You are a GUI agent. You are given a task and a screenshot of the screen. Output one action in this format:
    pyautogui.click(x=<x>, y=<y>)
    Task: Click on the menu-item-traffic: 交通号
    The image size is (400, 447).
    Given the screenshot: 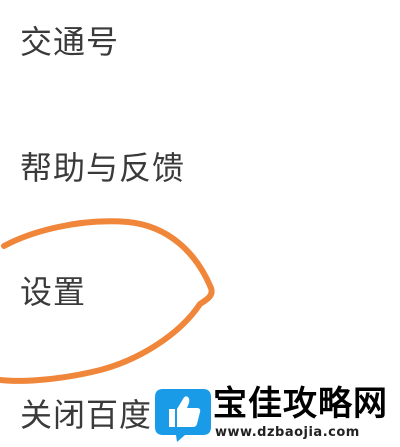 What is the action you would take?
    pyautogui.click(x=69, y=42)
    